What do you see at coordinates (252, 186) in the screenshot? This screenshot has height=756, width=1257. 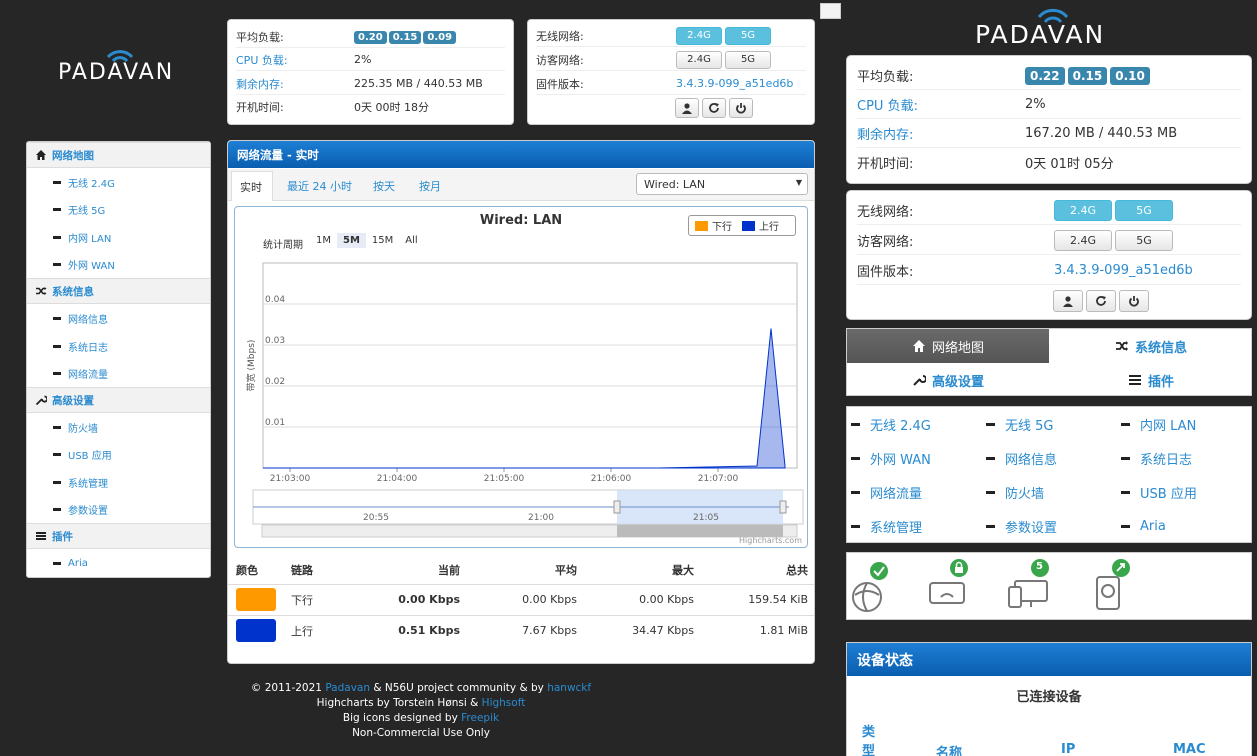 I see `tab-realtime: 实时` at bounding box center [252, 186].